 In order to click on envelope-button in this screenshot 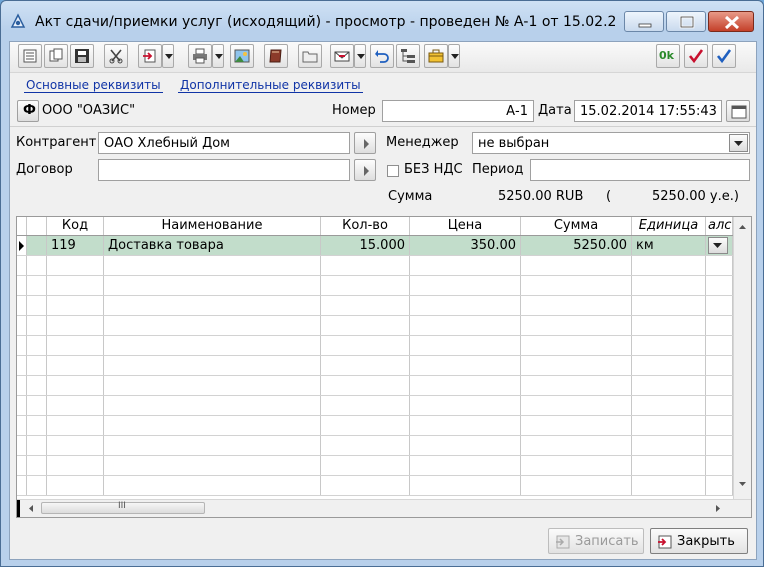, I will do `click(342, 56)`.